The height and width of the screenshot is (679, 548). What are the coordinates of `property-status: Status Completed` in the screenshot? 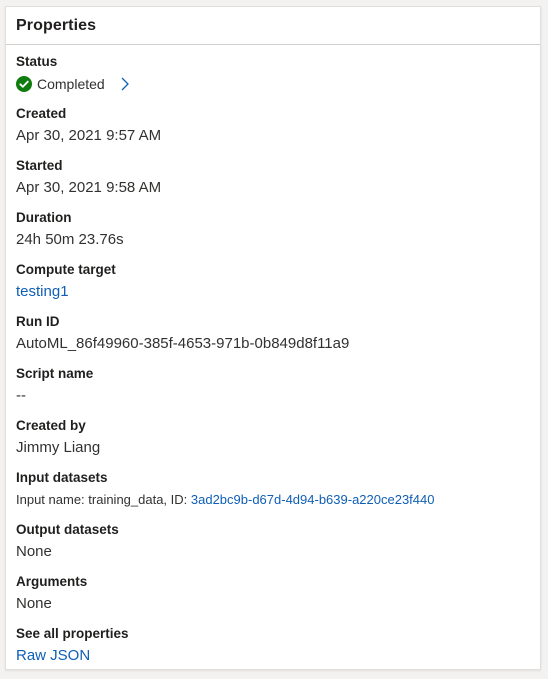 It's located at (273, 79).